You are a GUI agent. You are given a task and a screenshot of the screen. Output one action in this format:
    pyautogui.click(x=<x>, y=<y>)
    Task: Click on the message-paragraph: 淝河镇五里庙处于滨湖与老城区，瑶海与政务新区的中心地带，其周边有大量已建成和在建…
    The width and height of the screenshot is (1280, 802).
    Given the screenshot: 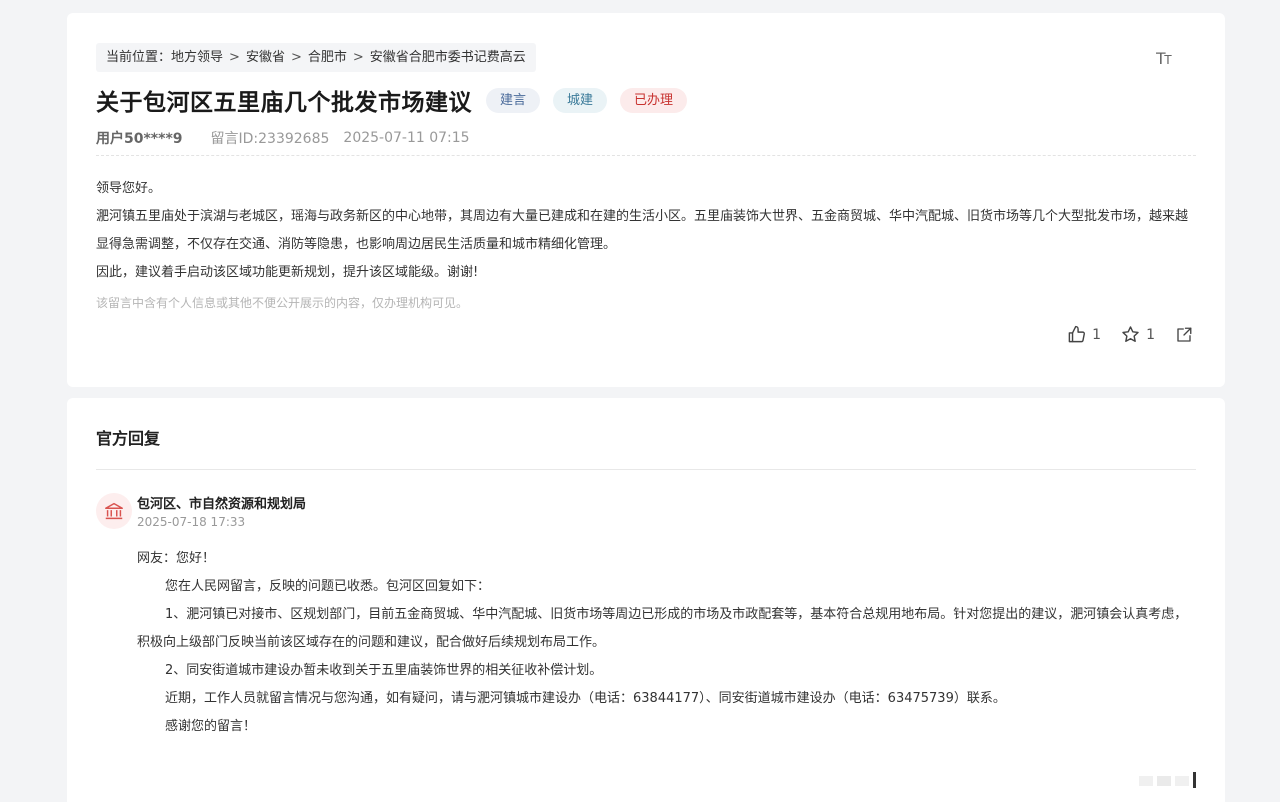 What is the action you would take?
    pyautogui.click(x=642, y=230)
    